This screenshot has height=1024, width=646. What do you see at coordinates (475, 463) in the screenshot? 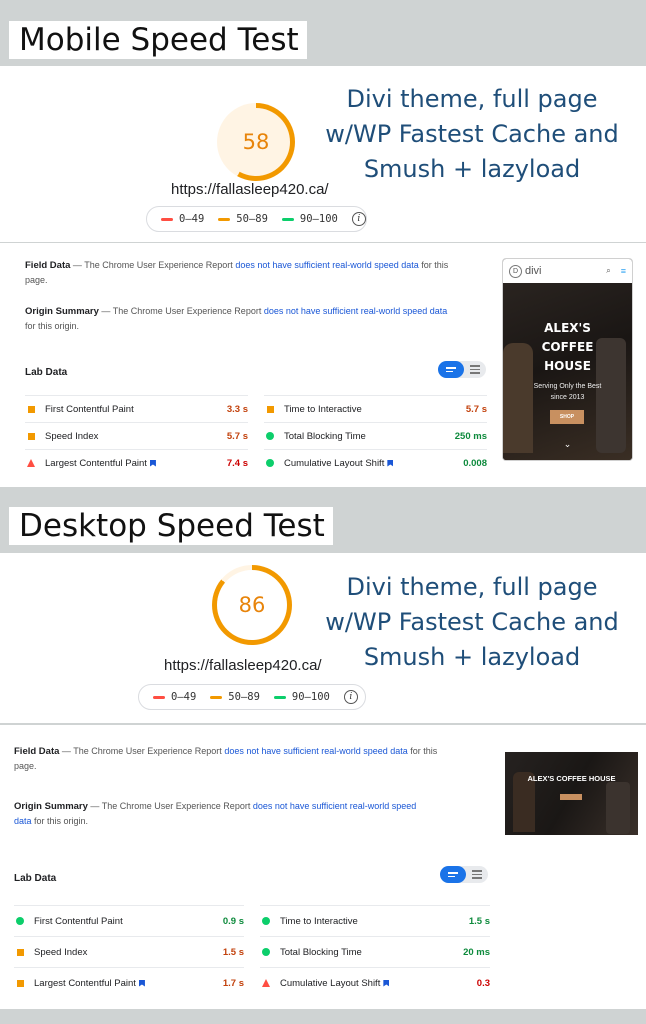
I see `metric-value: 0.008` at bounding box center [475, 463].